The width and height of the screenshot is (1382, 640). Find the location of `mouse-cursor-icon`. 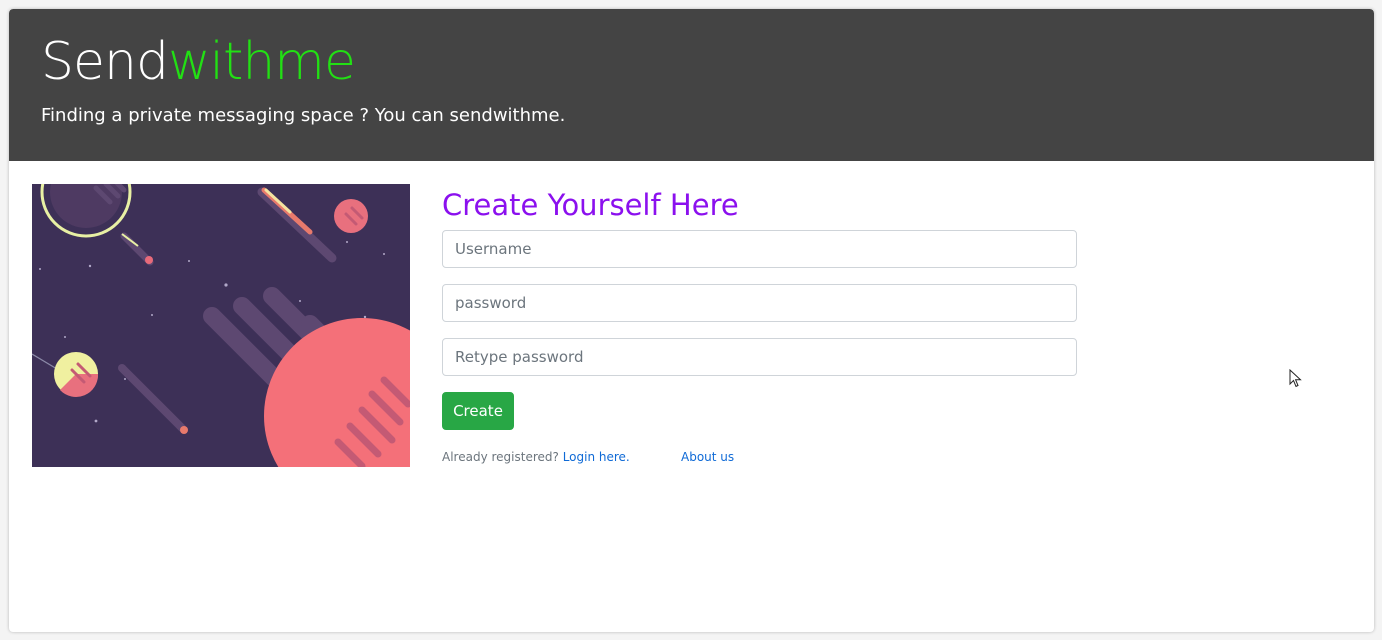

mouse-cursor-icon is located at coordinates (1295, 378).